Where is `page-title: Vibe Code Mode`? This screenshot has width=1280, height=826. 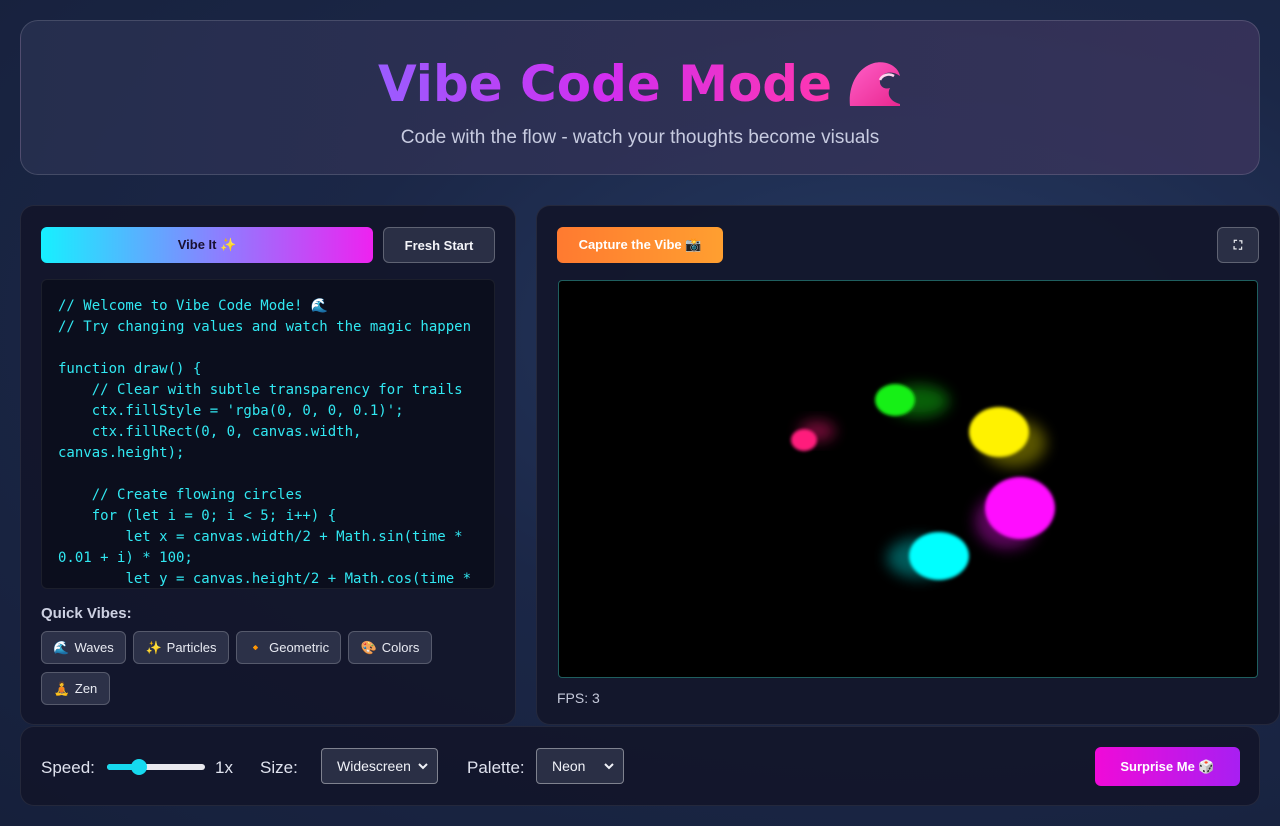
page-title: Vibe Code Mode is located at coordinates (640, 84).